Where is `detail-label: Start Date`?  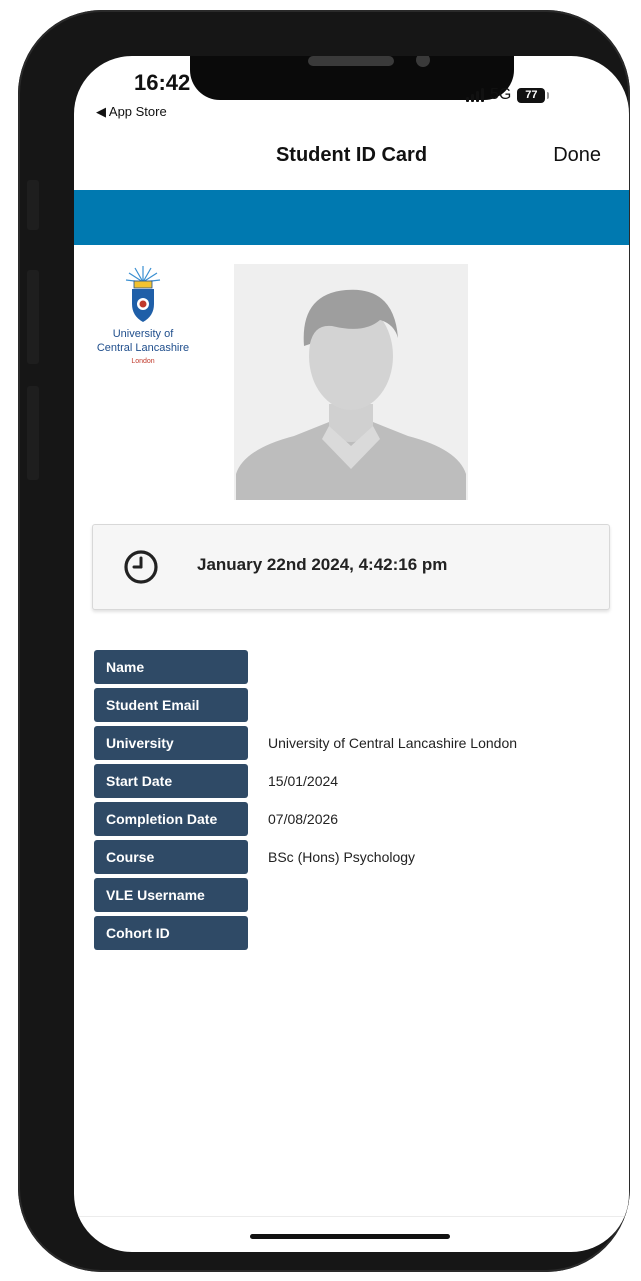
detail-label: Start Date is located at coordinates (171, 781).